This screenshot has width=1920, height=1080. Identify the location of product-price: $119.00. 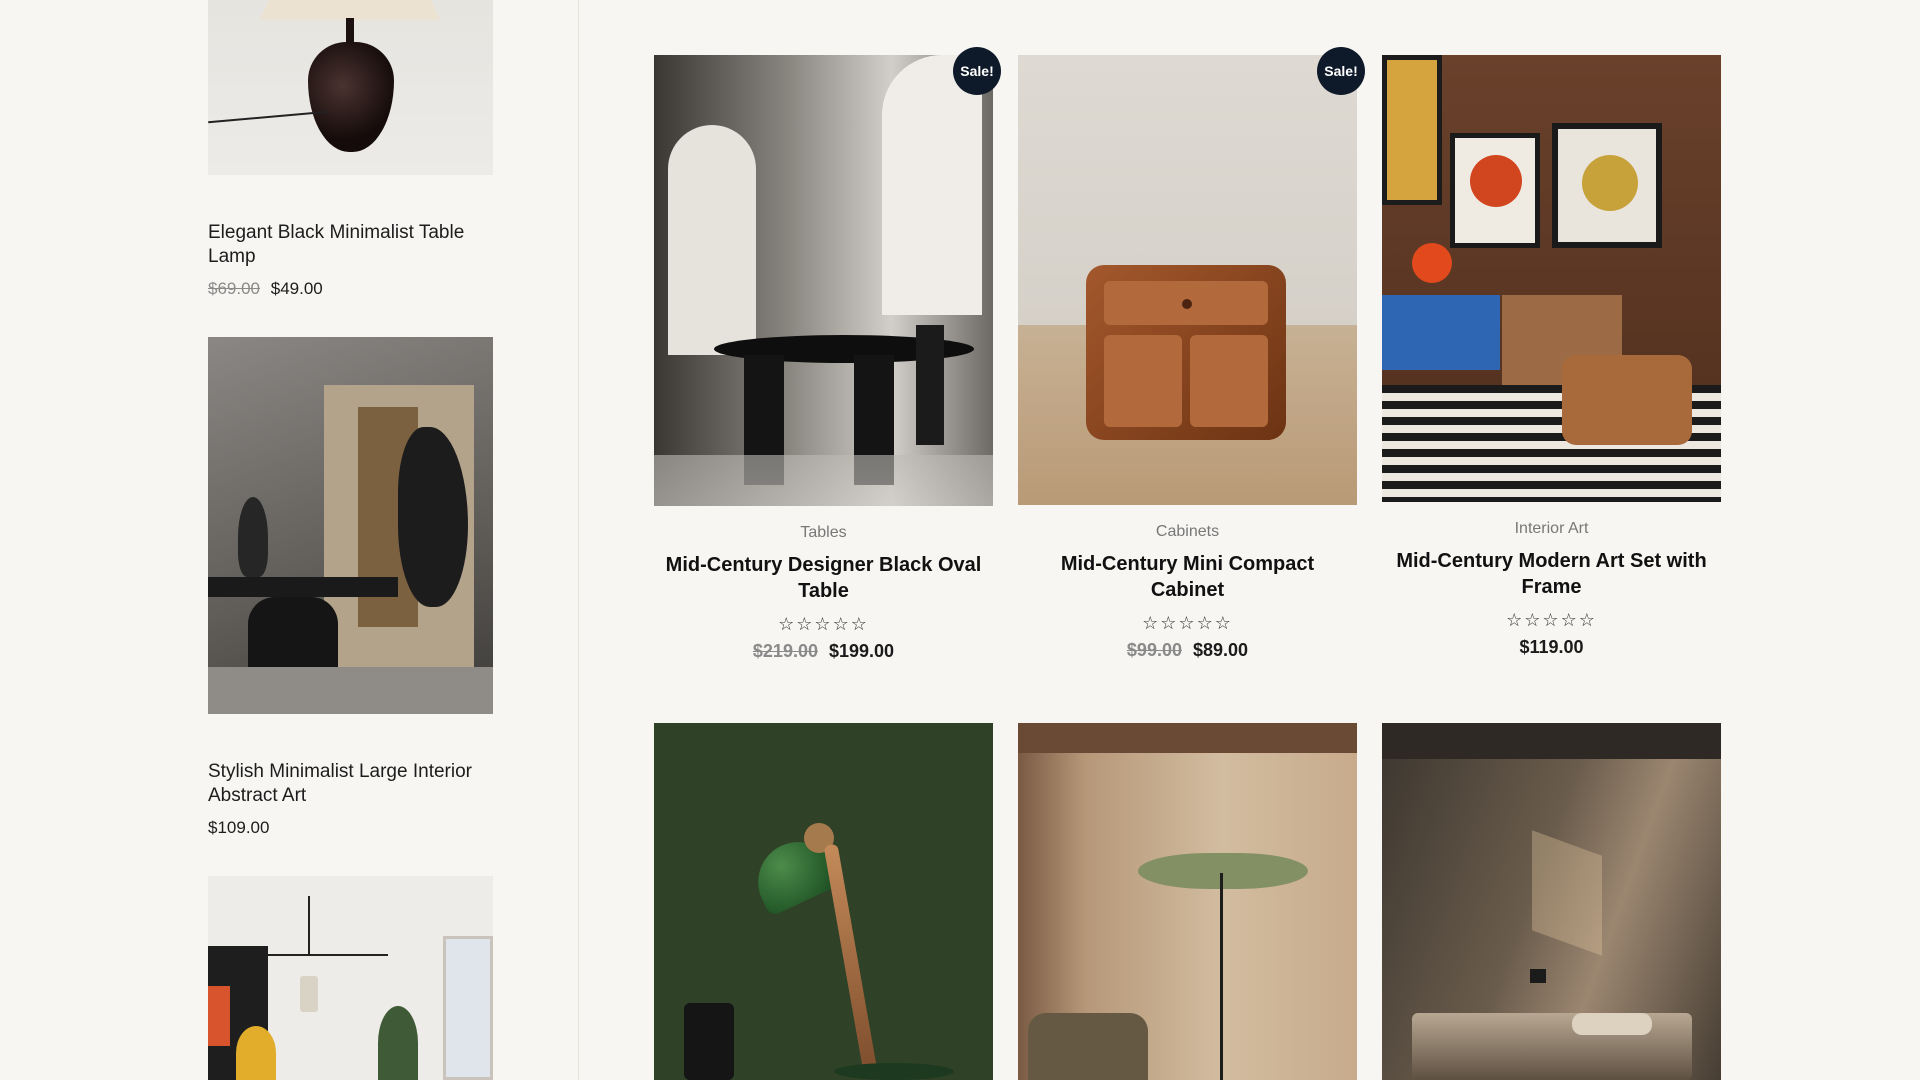
(1551, 647).